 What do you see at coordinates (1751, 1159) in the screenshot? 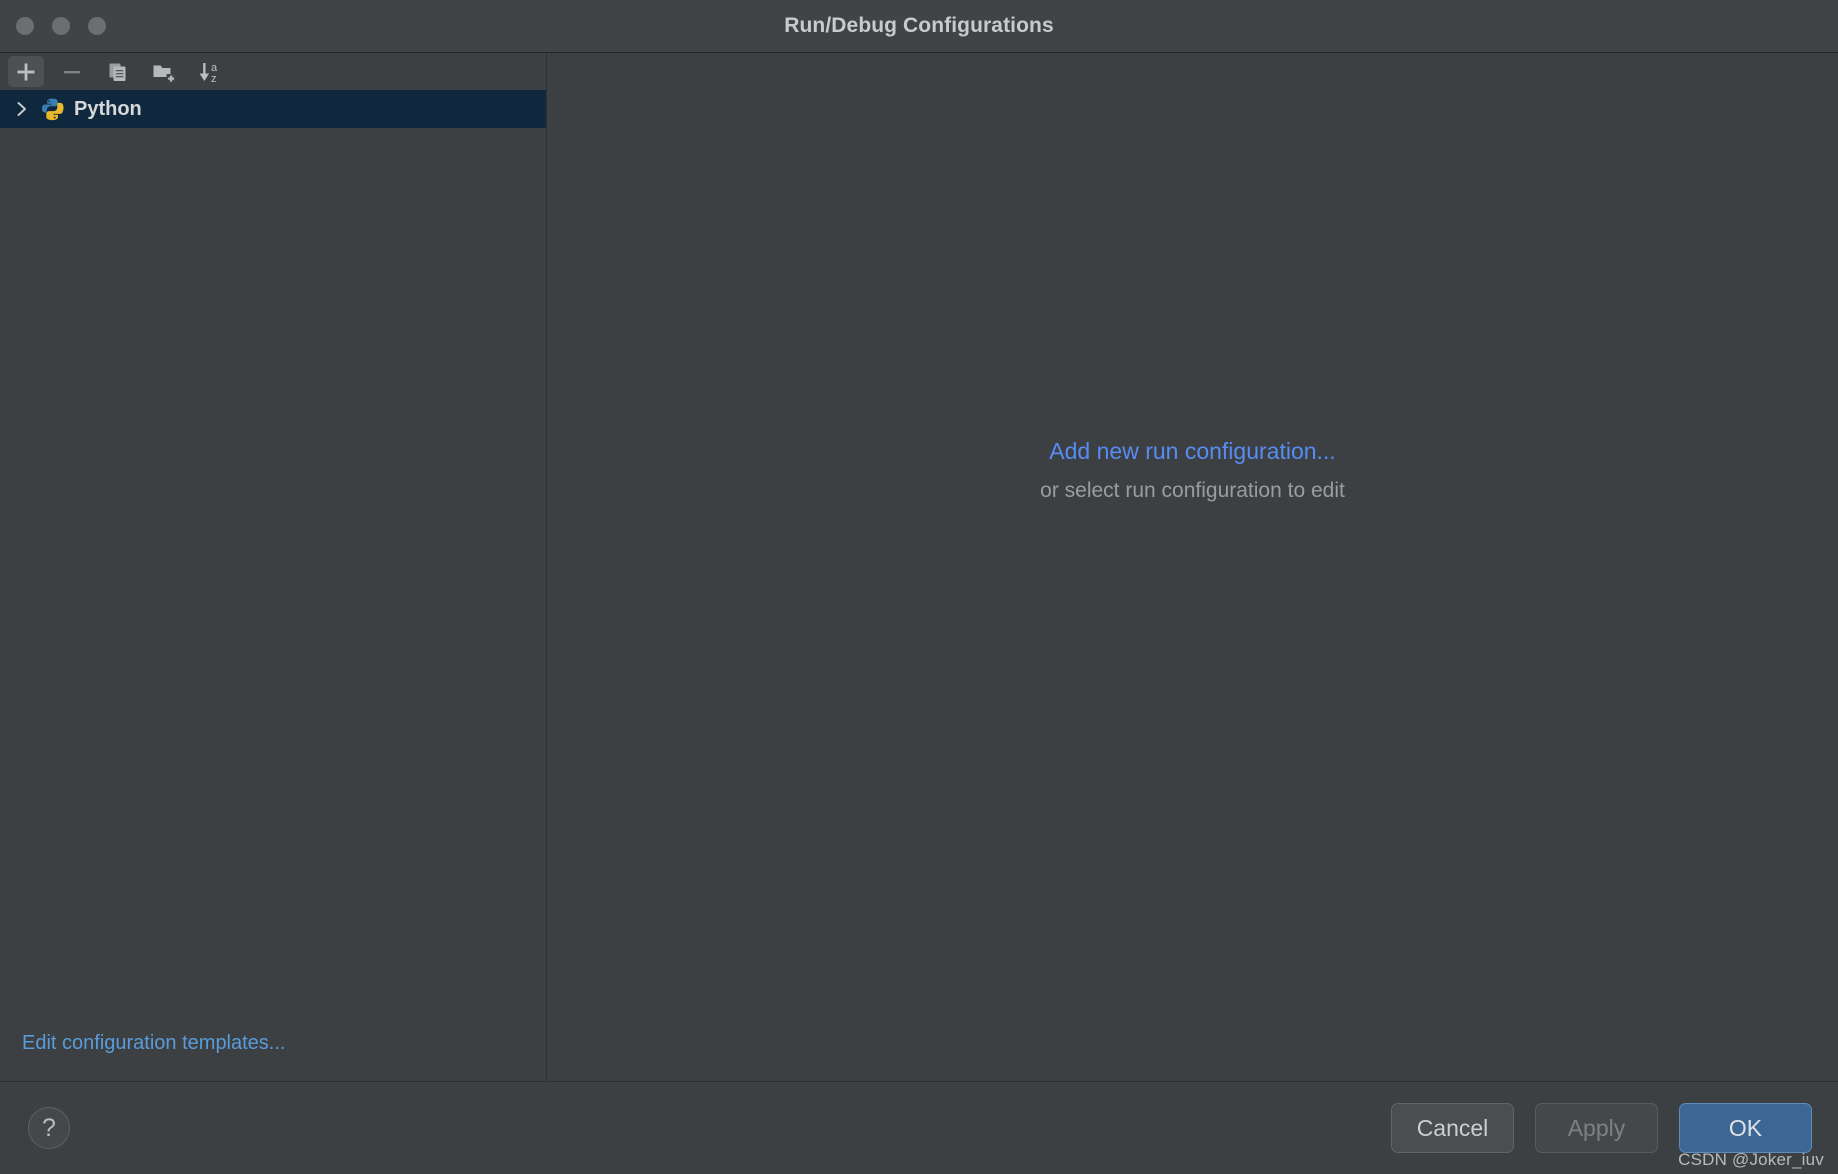
I see `watermark-text: CSDN @Joker_iuv` at bounding box center [1751, 1159].